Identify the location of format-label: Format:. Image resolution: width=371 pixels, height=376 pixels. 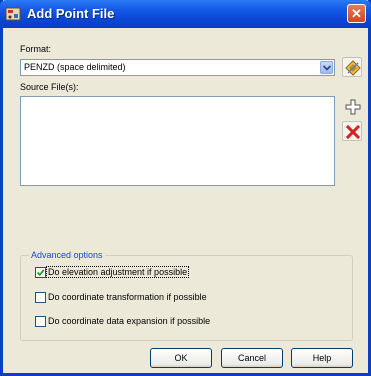
(36, 49).